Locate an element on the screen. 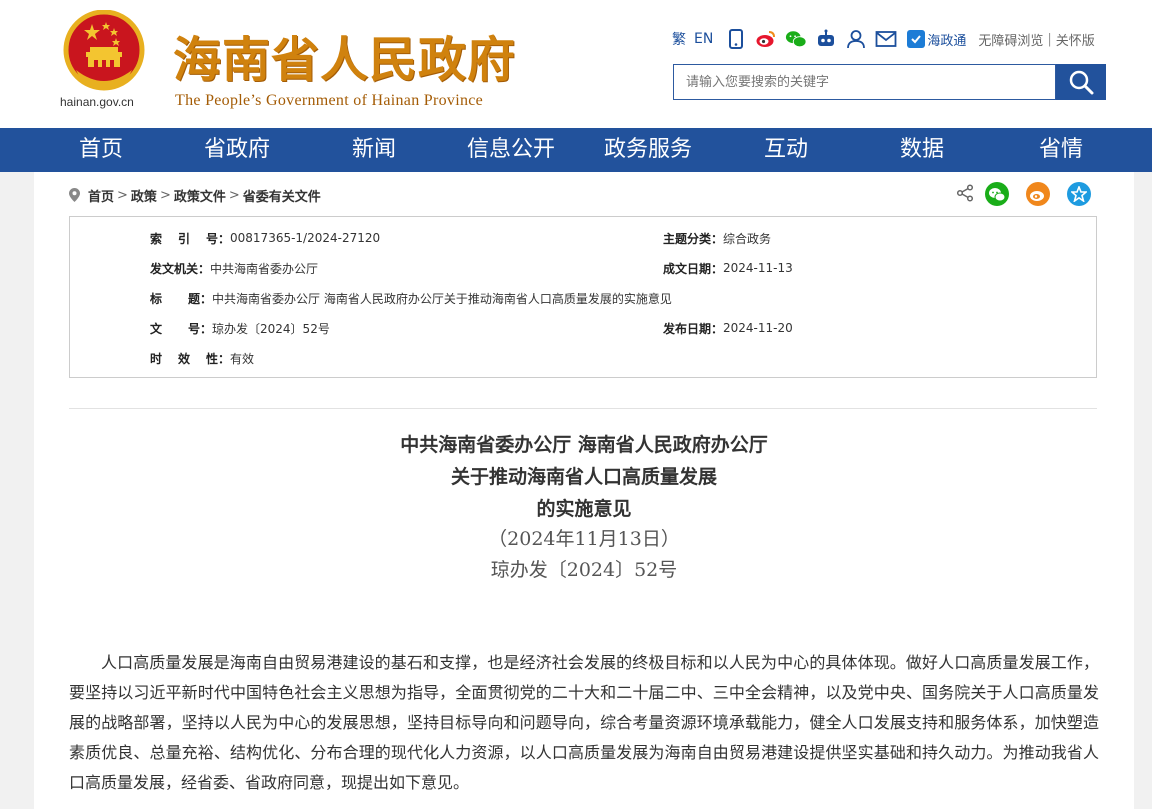  document-date: （2024年11月13日） is located at coordinates (584, 539).